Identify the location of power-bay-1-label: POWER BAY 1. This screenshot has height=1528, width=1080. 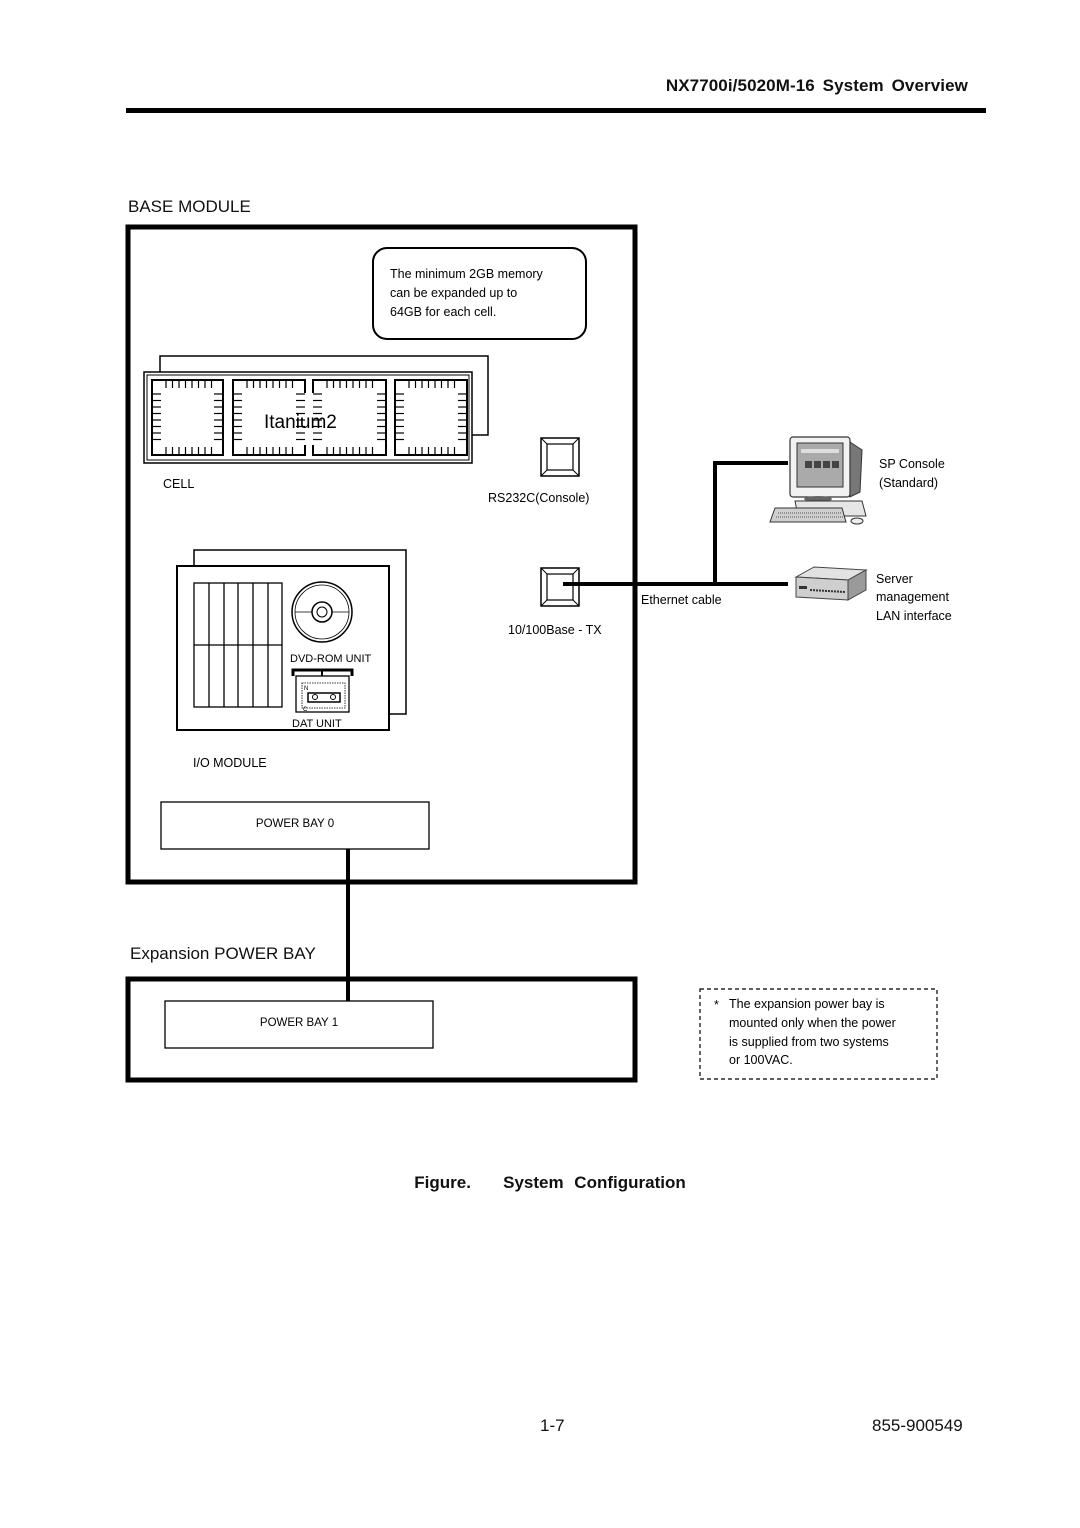
(299, 1023).